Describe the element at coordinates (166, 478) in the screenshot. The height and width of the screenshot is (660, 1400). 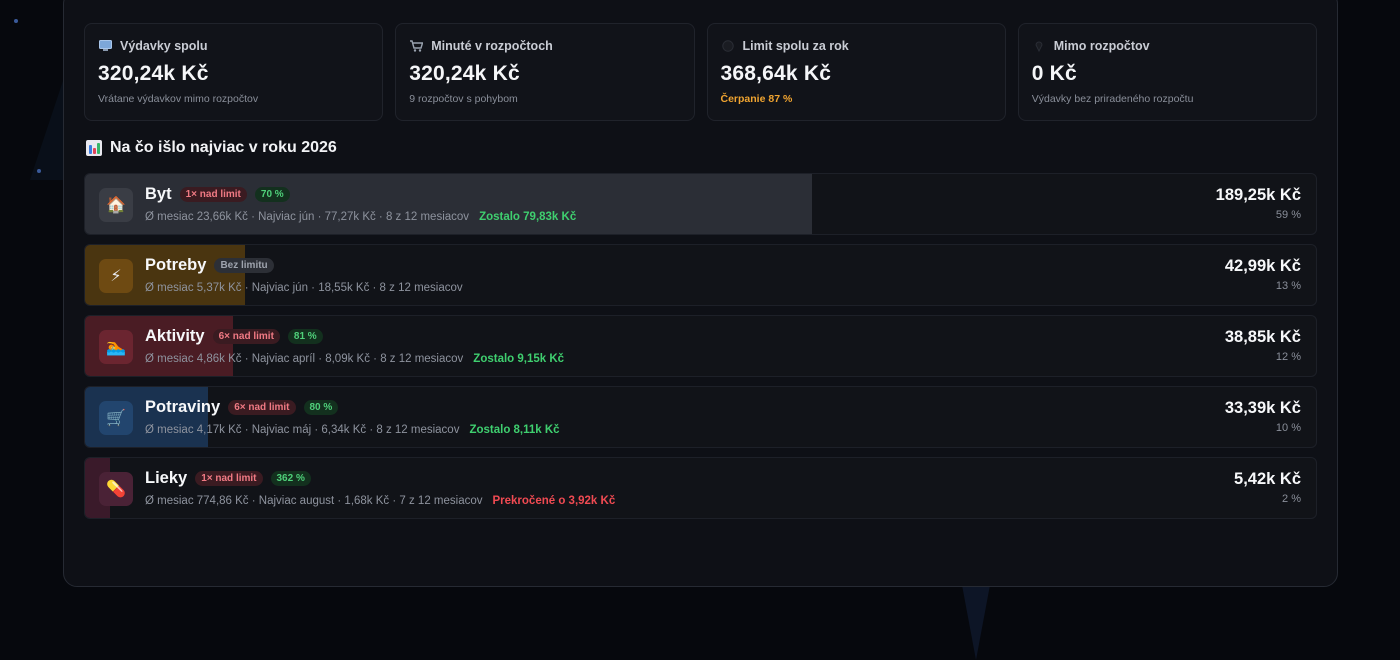
I see `category-name: Lieky` at that location.